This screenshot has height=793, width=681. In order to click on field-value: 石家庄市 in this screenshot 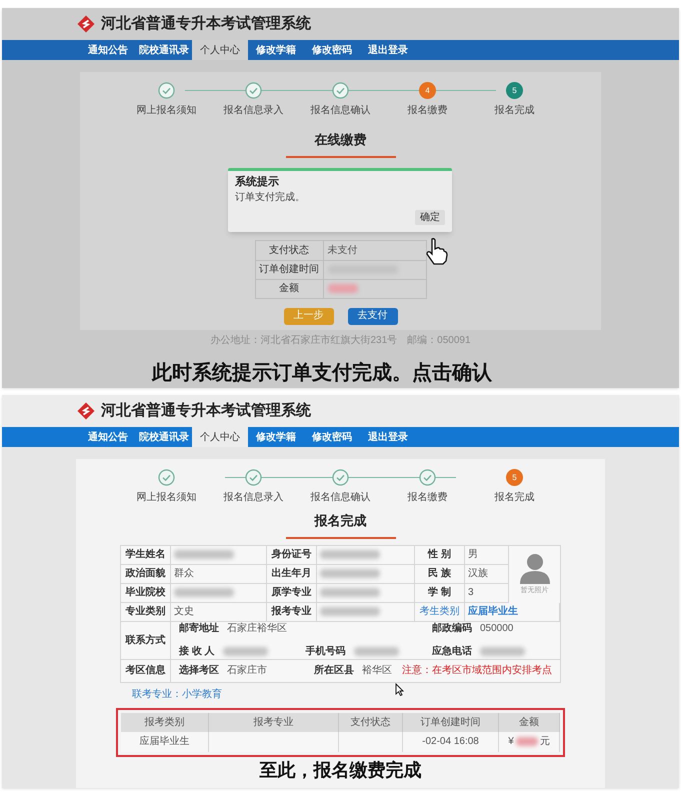, I will do `click(247, 671)`.